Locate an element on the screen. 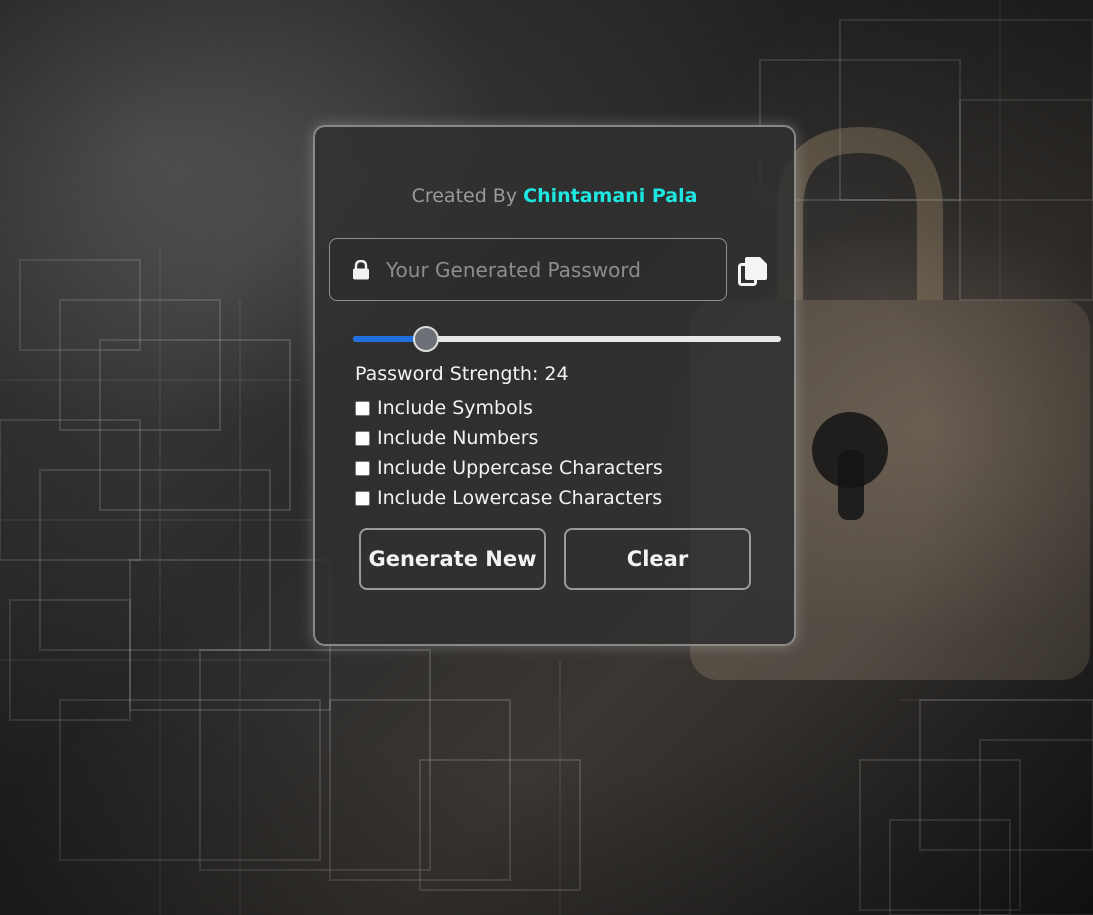 The width and height of the screenshot is (1093, 915). option-uppercase: Include Uppercase Characters is located at coordinates (509, 468).